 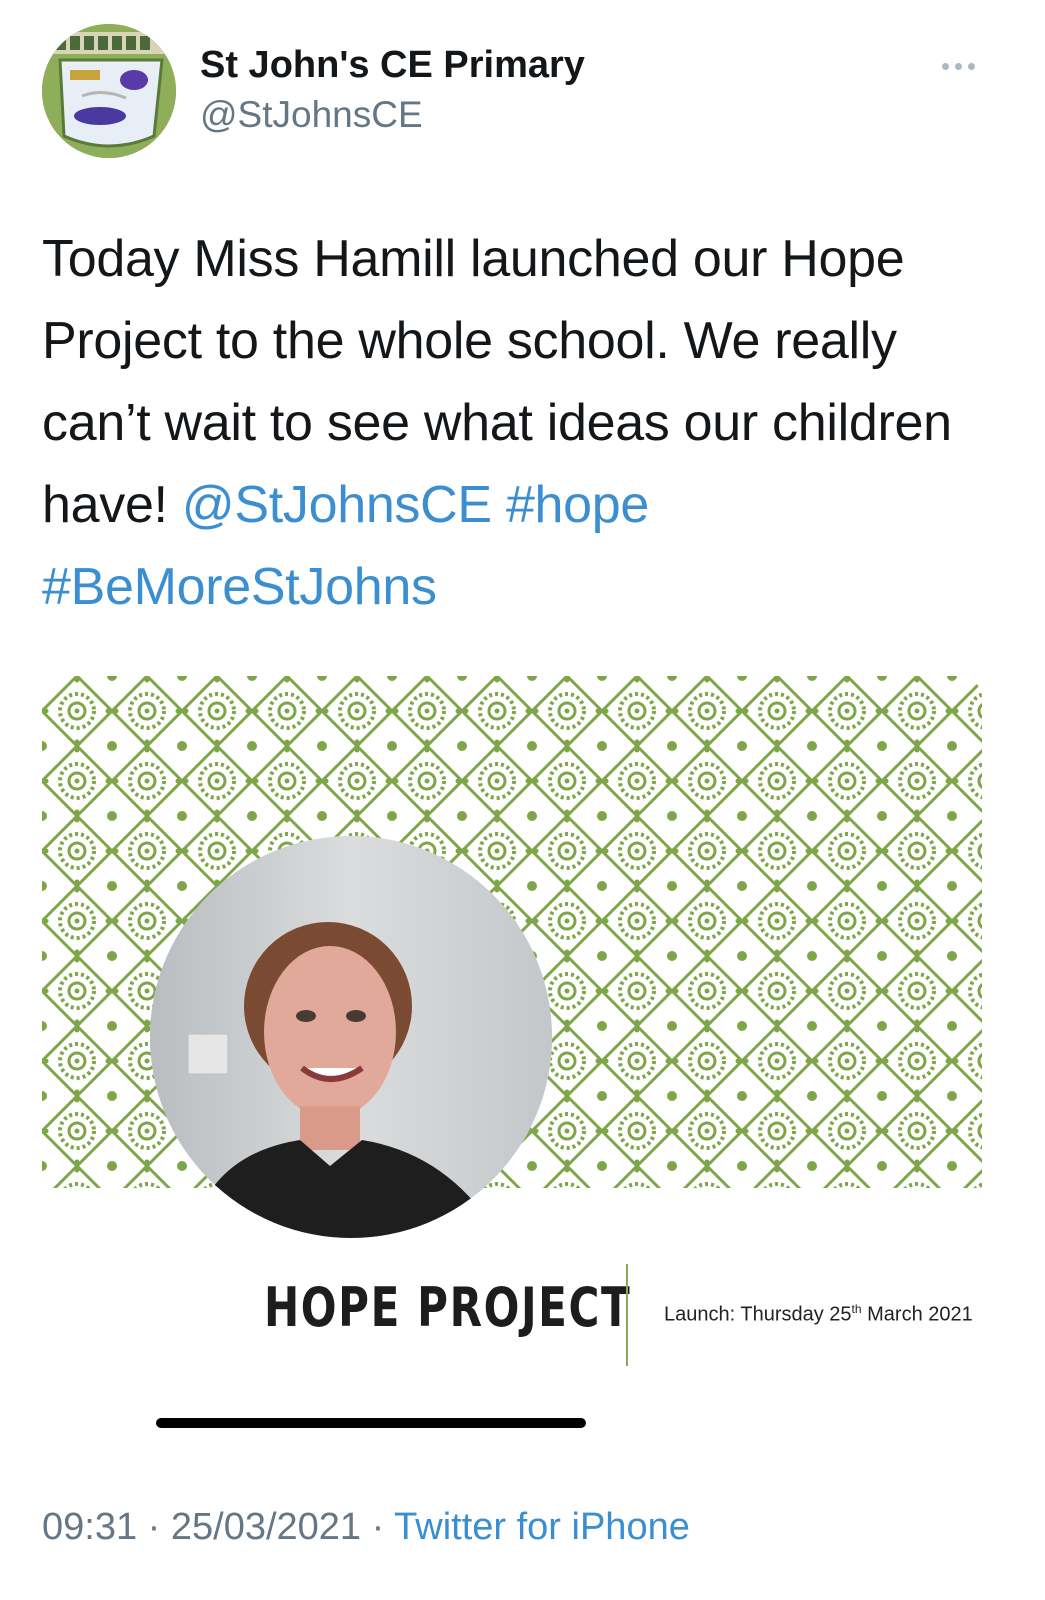 I want to click on tweet-meta: 09:31 · 25/03/2021 · Twitter for iPhone, so click(x=366, y=1527).